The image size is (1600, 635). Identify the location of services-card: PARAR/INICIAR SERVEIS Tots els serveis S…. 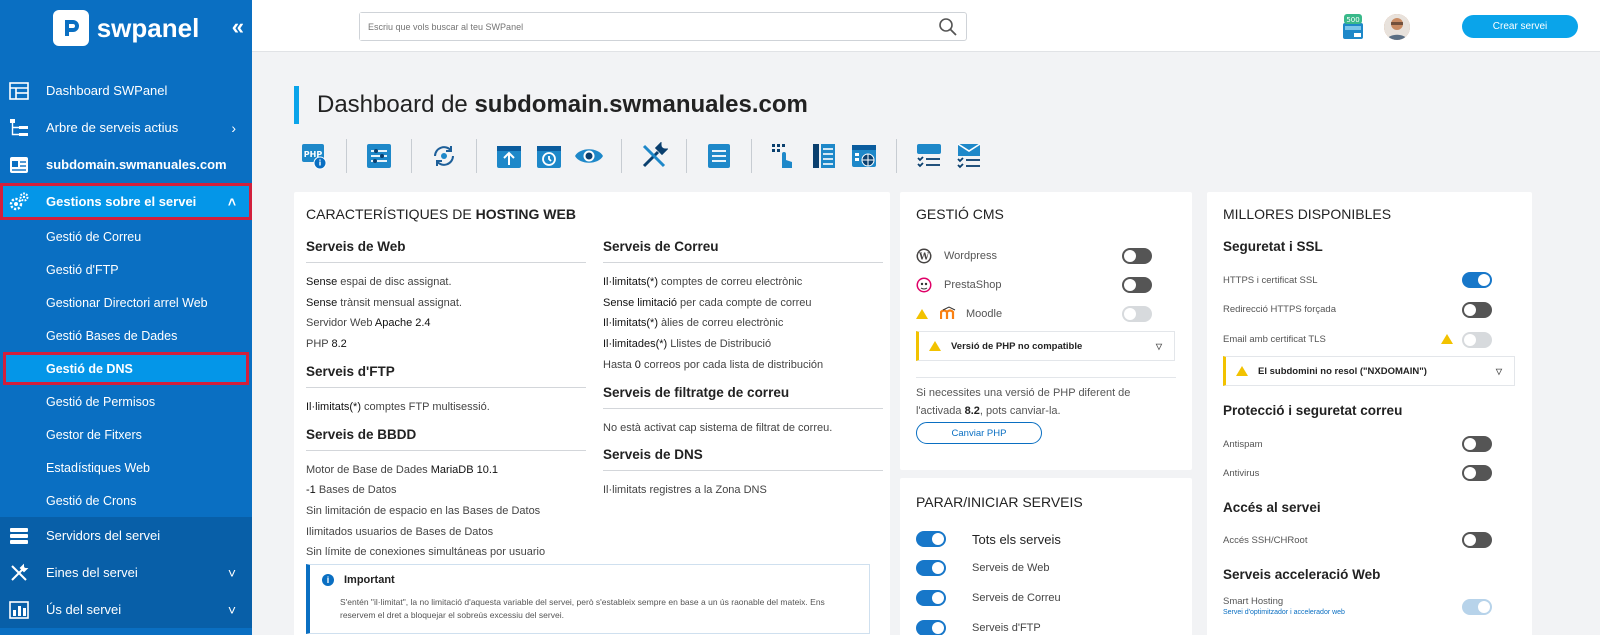
(1046, 556).